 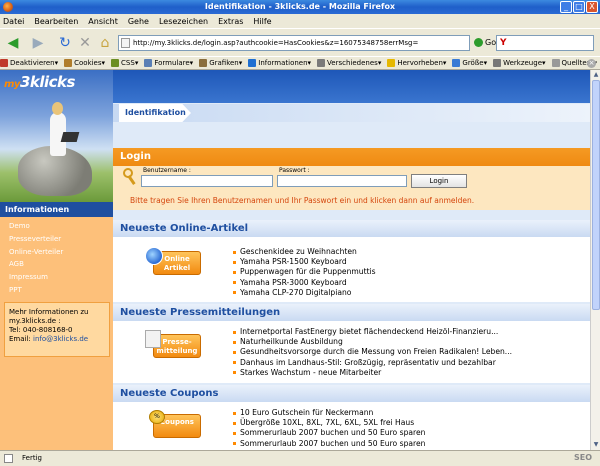 What do you see at coordinates (545, 43) in the screenshot?
I see `search-input: Y` at bounding box center [545, 43].